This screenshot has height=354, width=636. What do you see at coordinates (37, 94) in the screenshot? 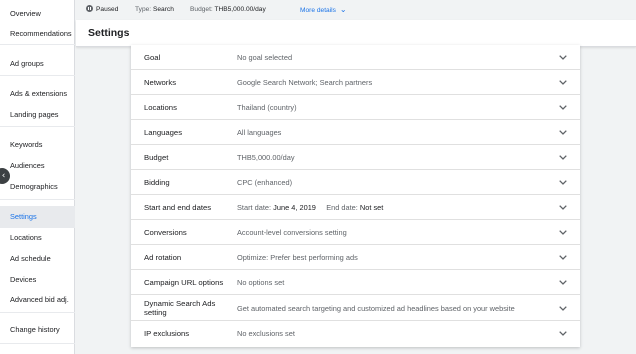
I see `sidebar-item-ads-extensions: Ads & extensions` at bounding box center [37, 94].